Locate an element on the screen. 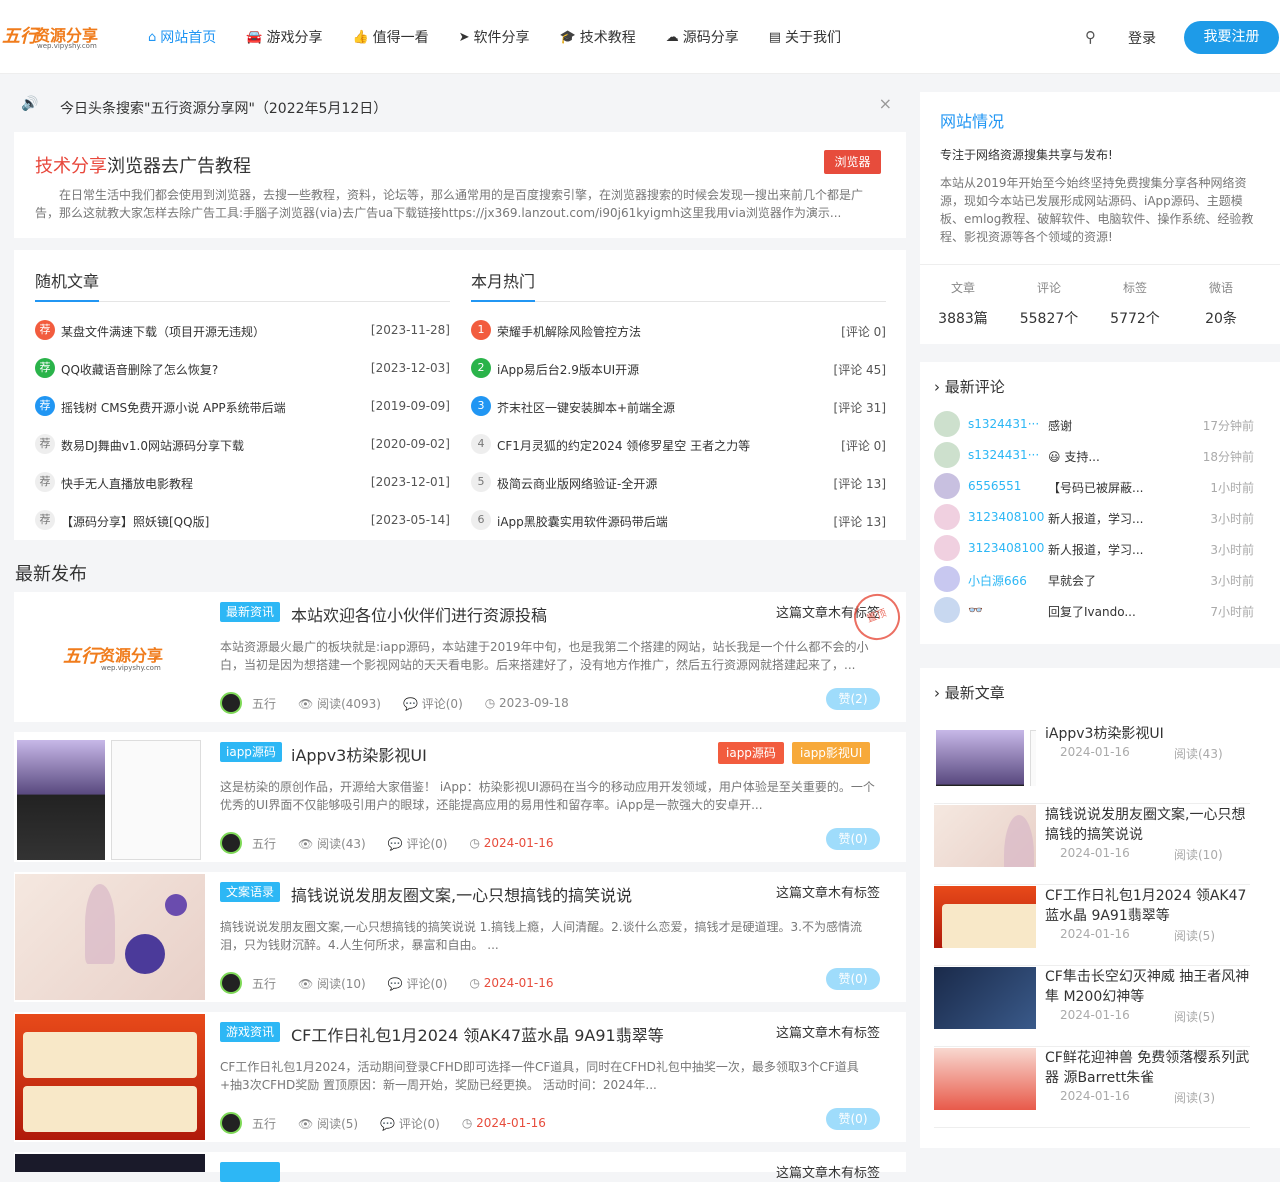 Image resolution: width=1280 pixels, height=1182 pixels. nav-item-4: 🎓 技术教程 is located at coordinates (598, 37).